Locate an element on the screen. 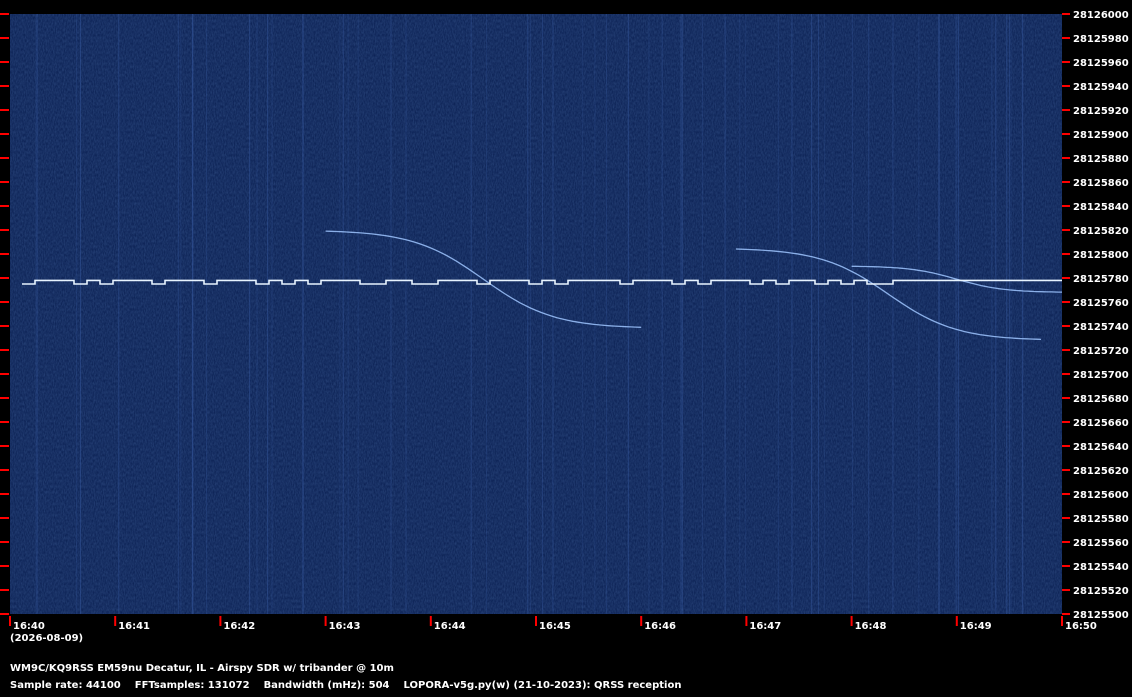 The height and width of the screenshot is (697, 1132). y-tick-label: 28125840 is located at coordinates (1101, 207).